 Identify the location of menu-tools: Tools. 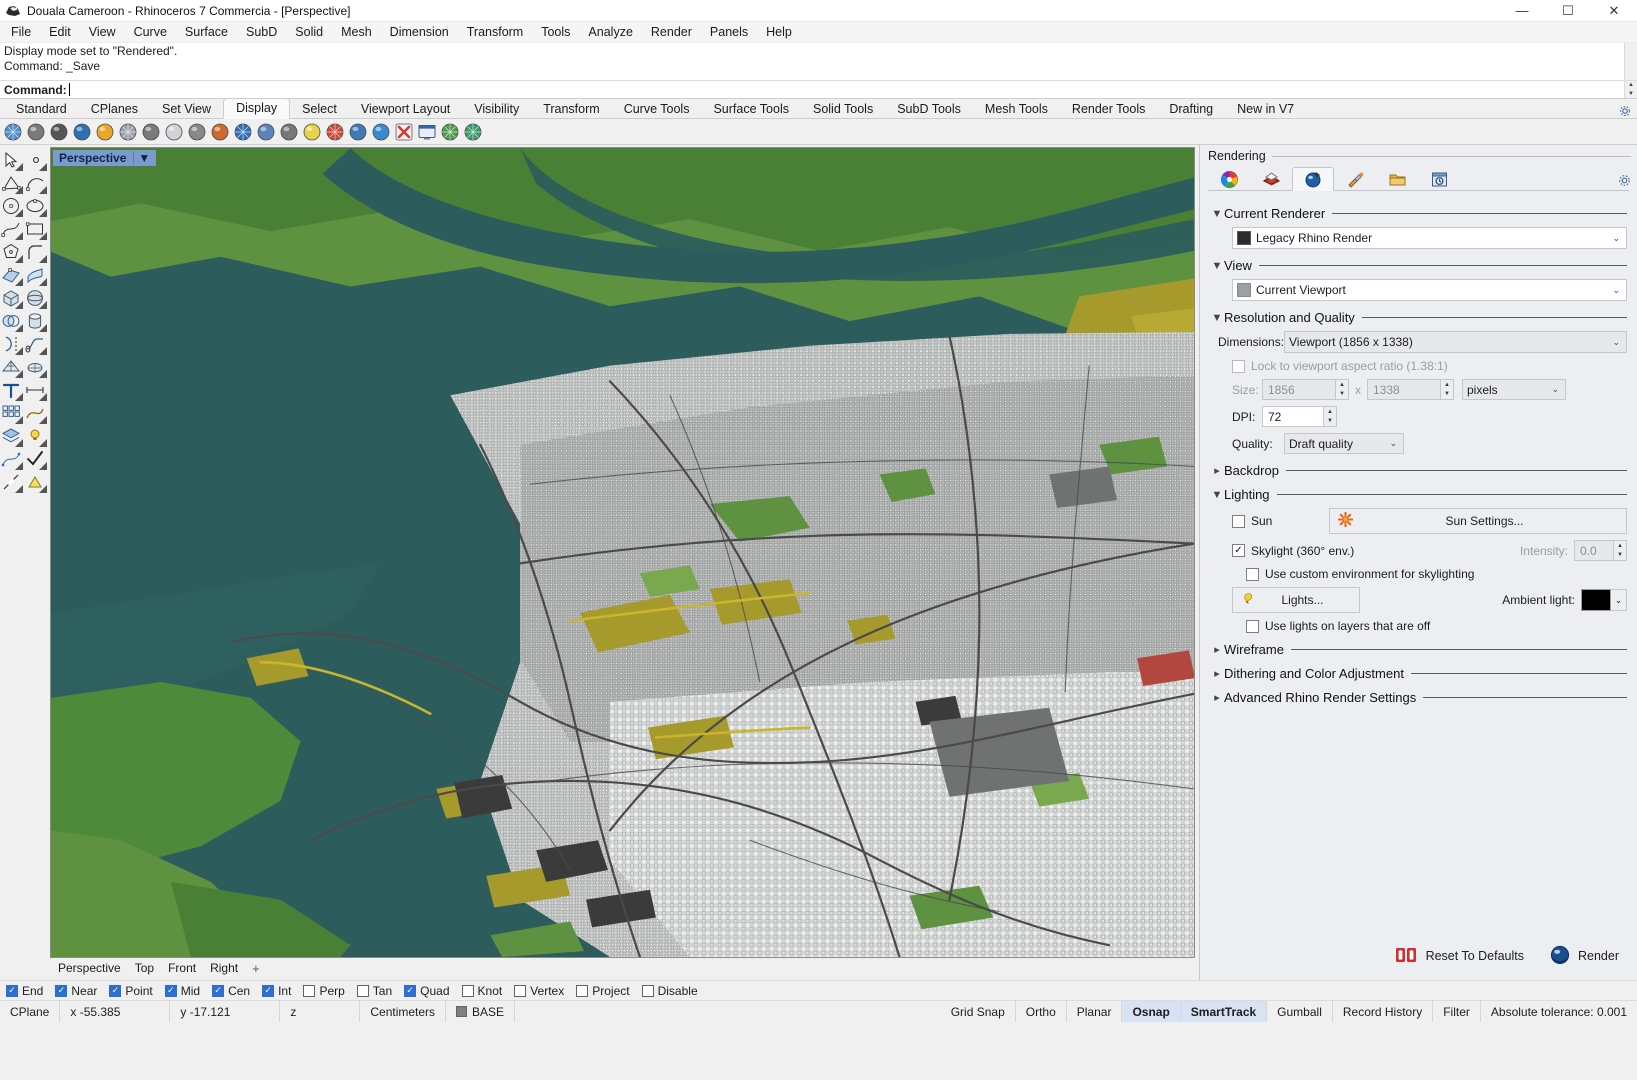
(555, 32).